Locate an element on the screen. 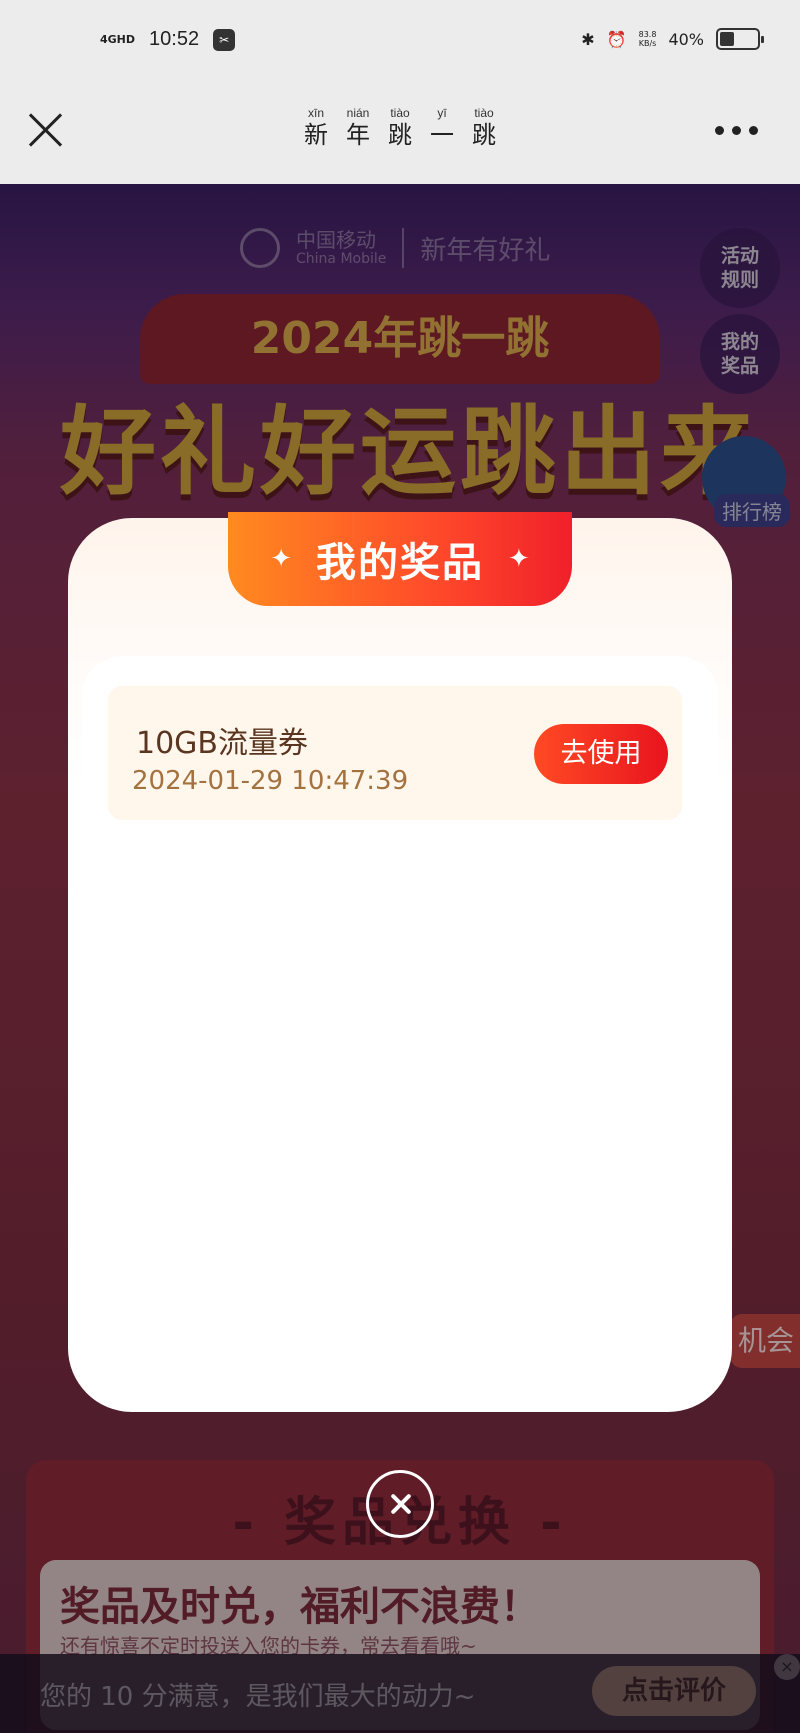  status-left: 4GHD 10:52 ✂ is located at coordinates (168, 39).